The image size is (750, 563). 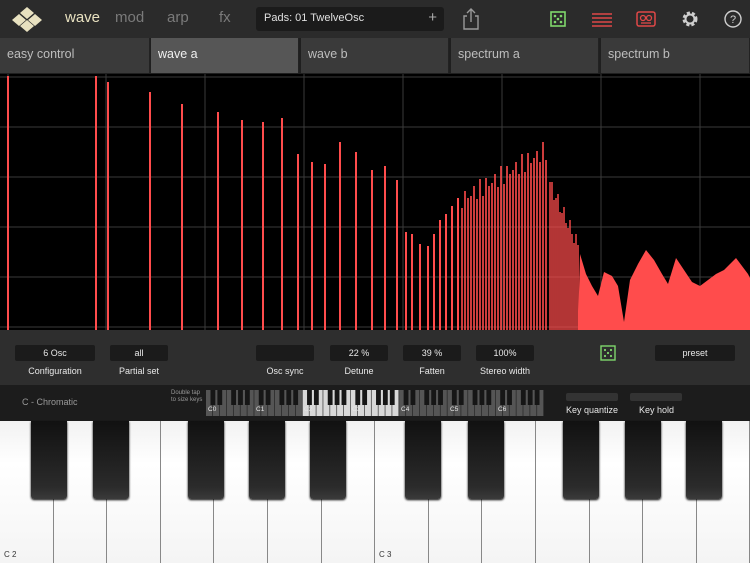 What do you see at coordinates (505, 371) in the screenshot?
I see `stereo-width-label: Stereo width` at bounding box center [505, 371].